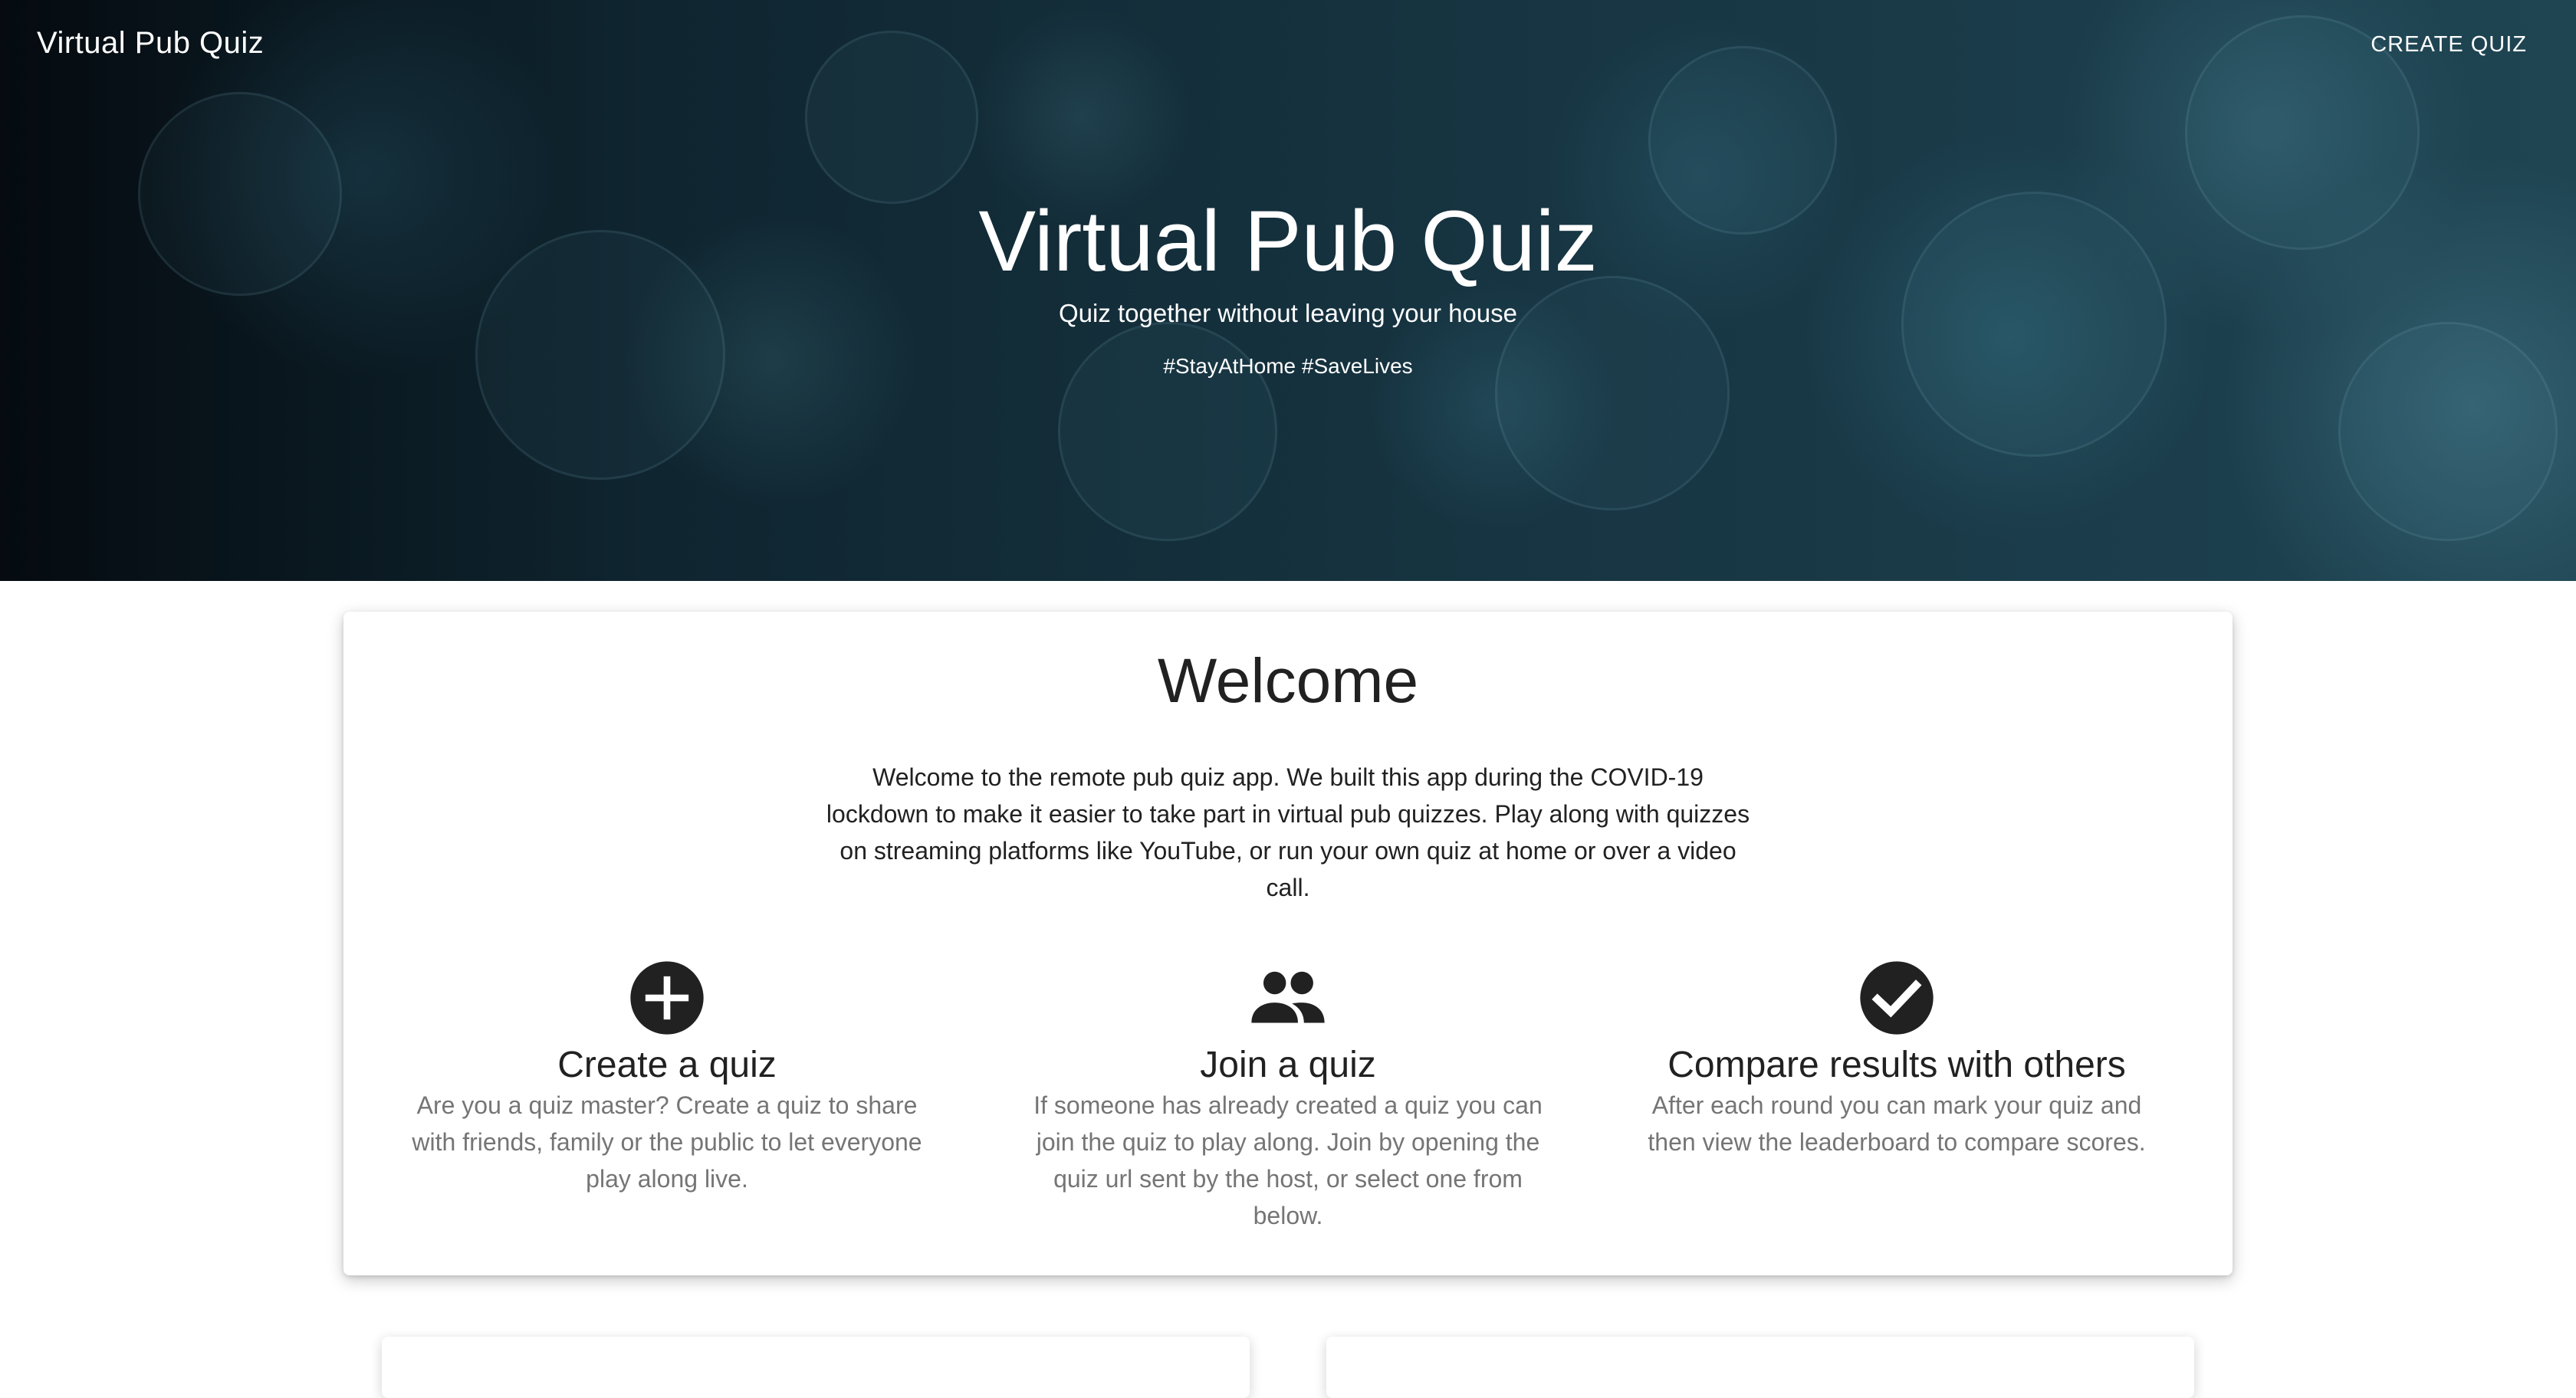 The image size is (2576, 1398). What do you see at coordinates (1288, 681) in the screenshot?
I see `welcome-title: Welcome` at bounding box center [1288, 681].